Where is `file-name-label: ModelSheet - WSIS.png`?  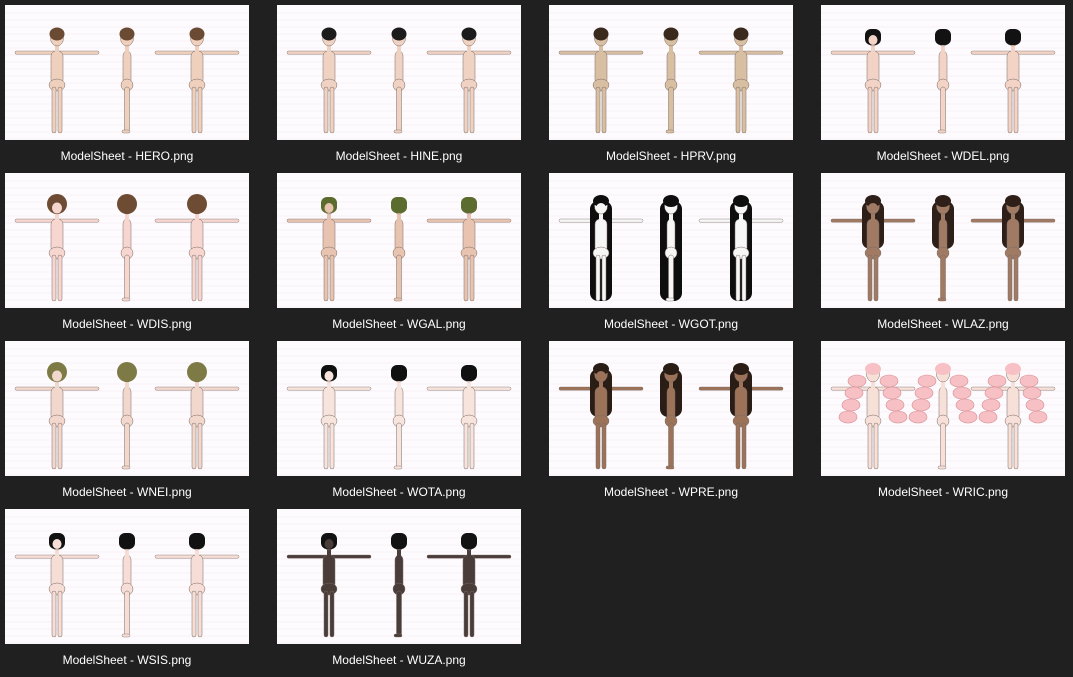
file-name-label: ModelSheet - WSIS.png is located at coordinates (129, 660).